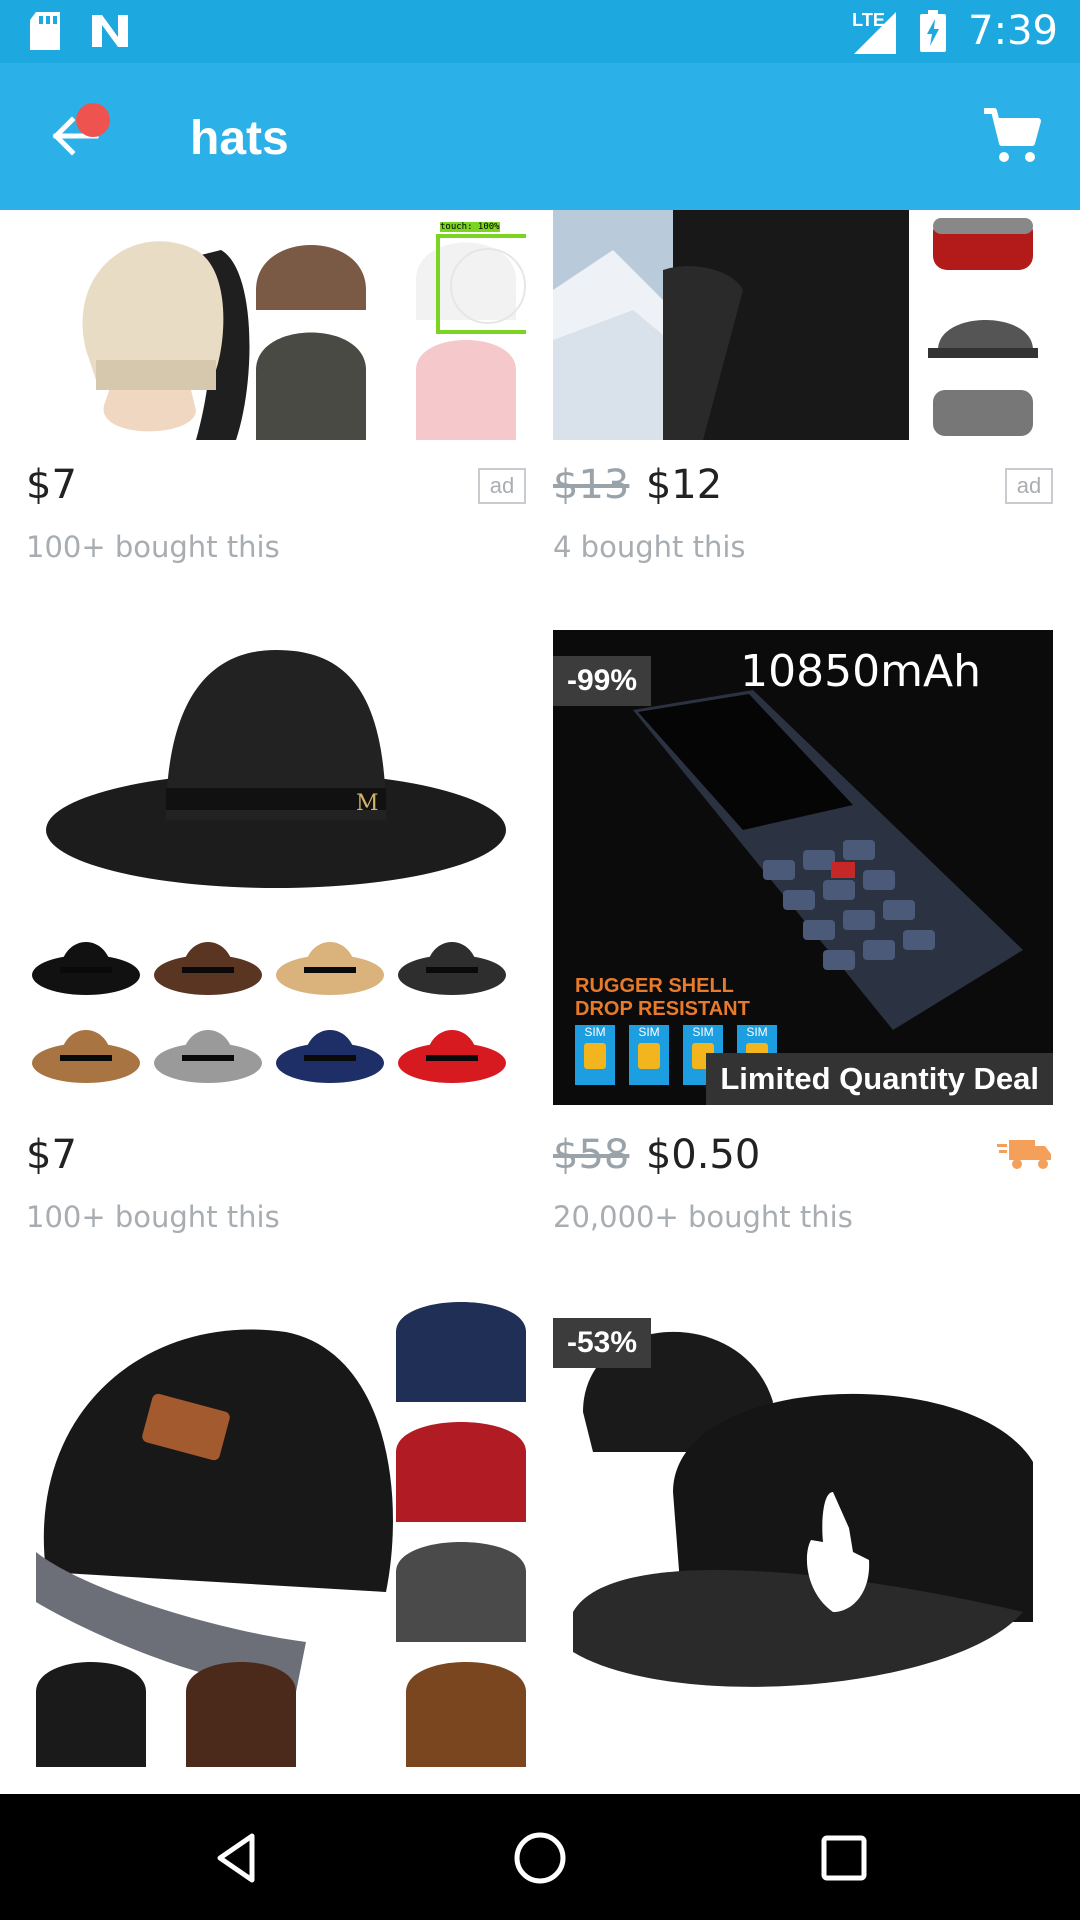 The width and height of the screenshot is (1080, 1920). I want to click on deal-banner: Limited Quantity Deal, so click(879, 1079).